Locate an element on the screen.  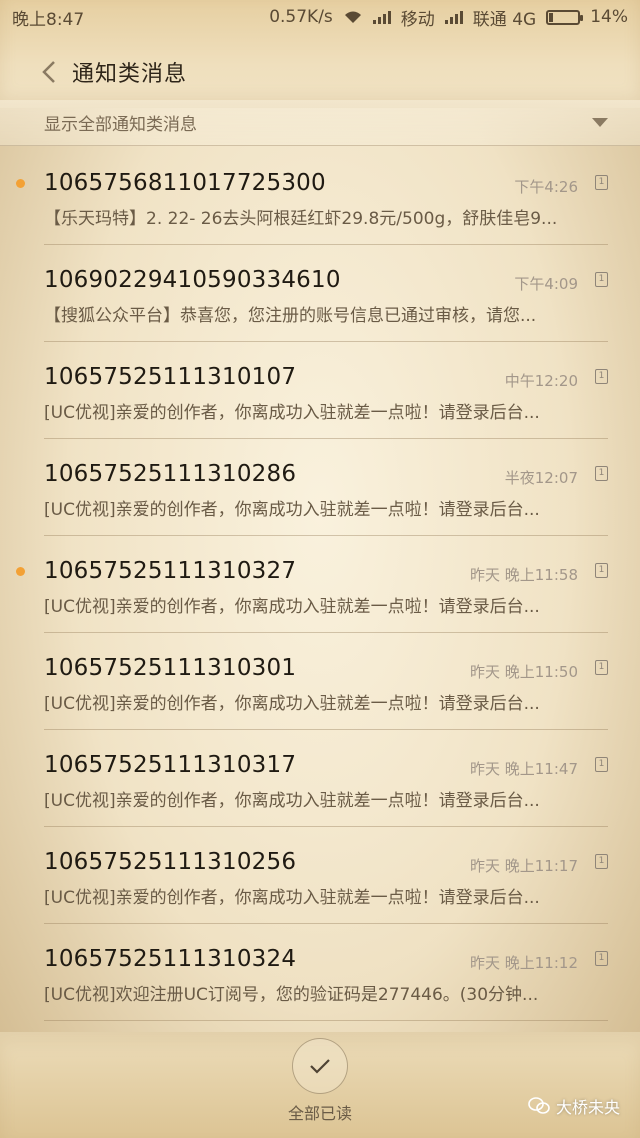
mark-all-read-button is located at coordinates (320, 1066).